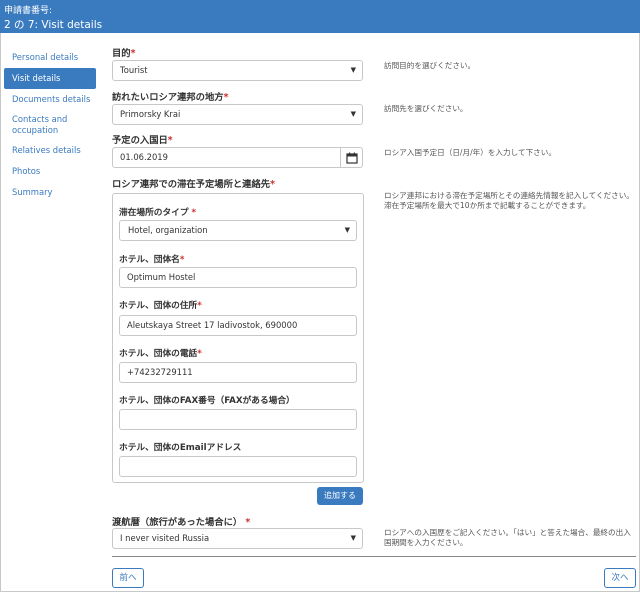  Describe the element at coordinates (161, 277) in the screenshot. I see `hotel-name-value: Optimum Hostel` at that location.